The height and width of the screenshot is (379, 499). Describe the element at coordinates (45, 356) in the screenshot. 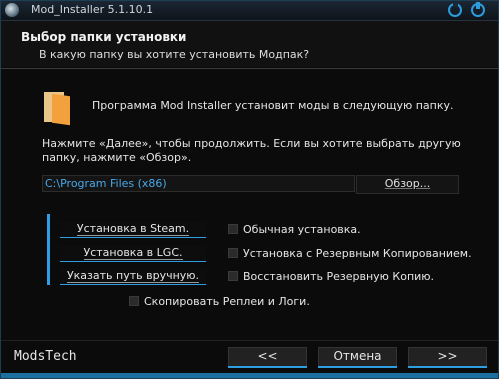

I see `brand-label: ModsTech` at that location.